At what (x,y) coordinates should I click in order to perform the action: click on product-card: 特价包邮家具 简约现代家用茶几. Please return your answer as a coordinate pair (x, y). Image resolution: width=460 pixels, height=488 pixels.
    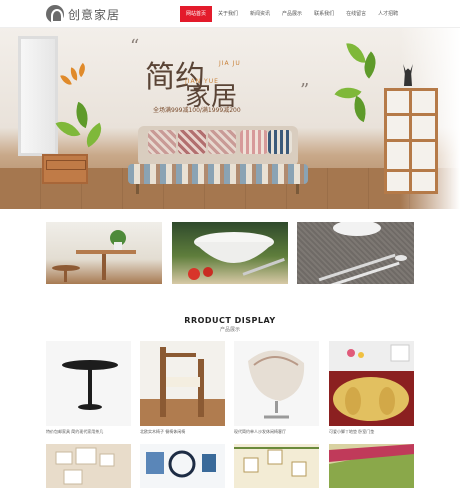
    Looking at the image, I should click on (88, 388).